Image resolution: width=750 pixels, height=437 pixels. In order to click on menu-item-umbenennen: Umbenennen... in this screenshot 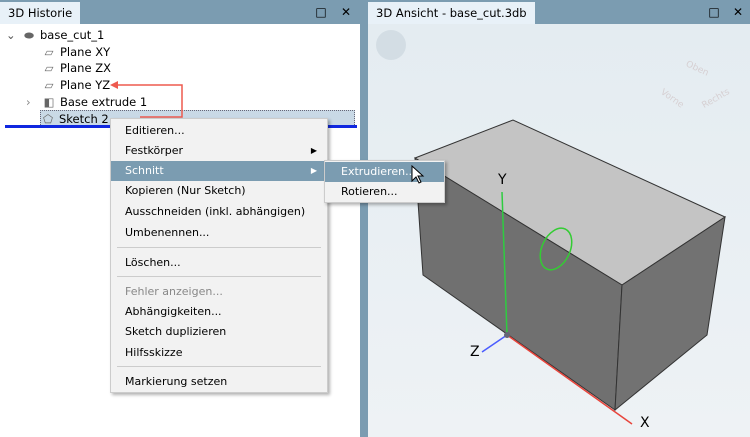, I will do `click(219, 233)`.